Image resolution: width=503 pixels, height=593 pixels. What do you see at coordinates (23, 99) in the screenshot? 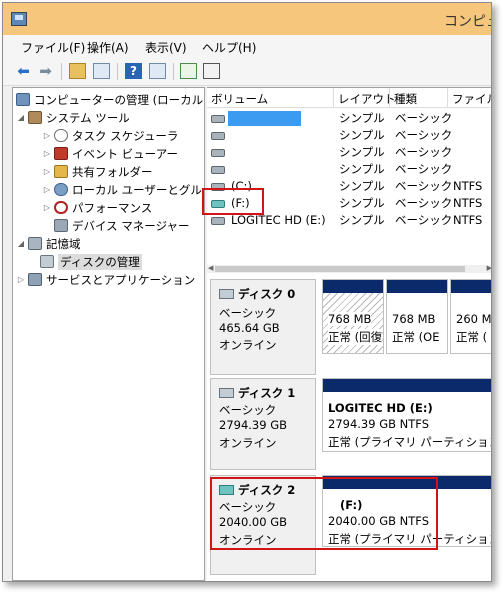
I see `computer-icon` at bounding box center [23, 99].